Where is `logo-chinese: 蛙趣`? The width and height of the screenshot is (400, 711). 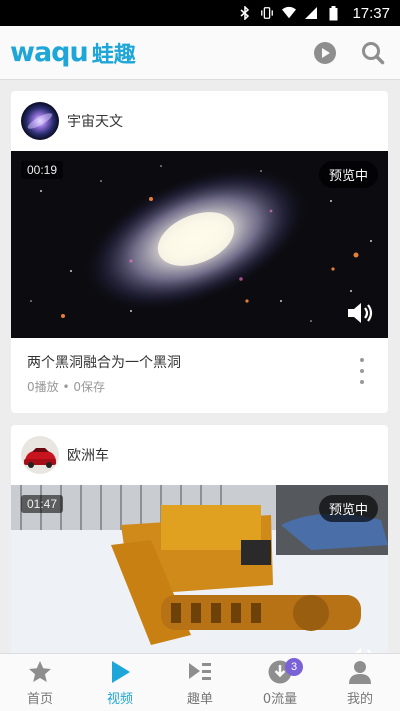 logo-chinese: 蛙趣 is located at coordinates (113, 55).